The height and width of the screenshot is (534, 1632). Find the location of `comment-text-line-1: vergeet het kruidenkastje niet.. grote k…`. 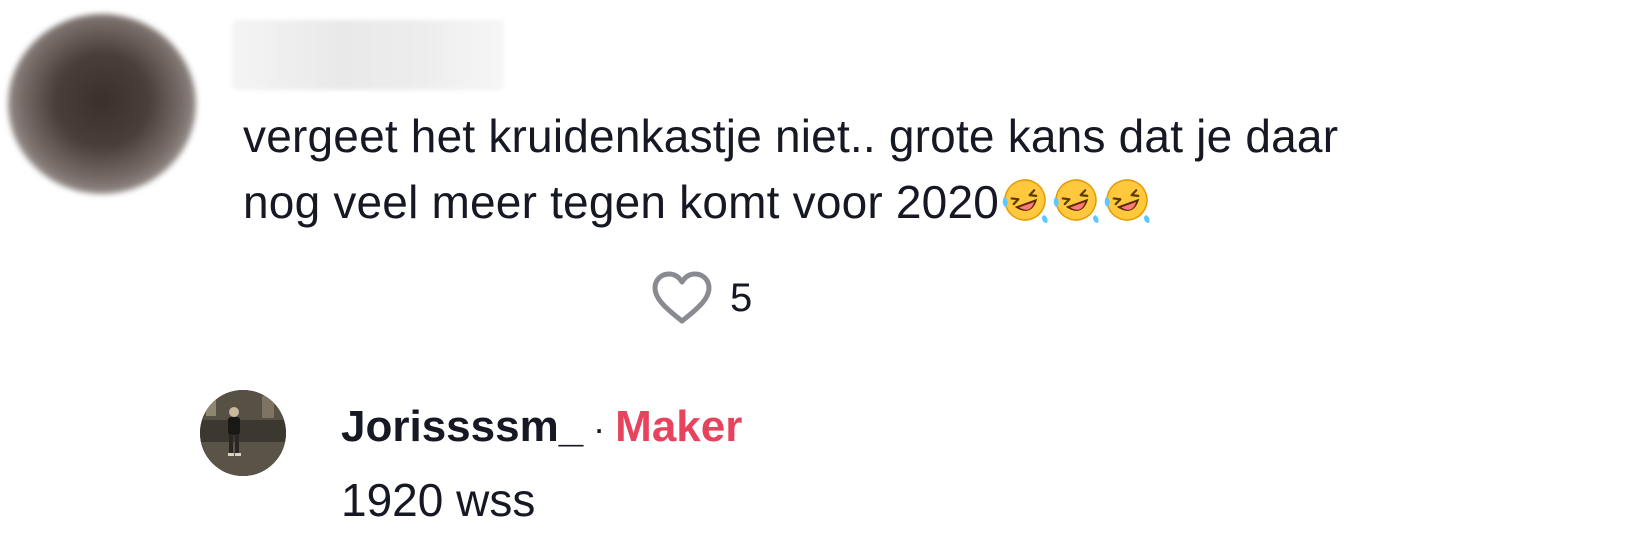

comment-text-line-1: vergeet het kruidenkastje niet.. grote k… is located at coordinates (791, 136).